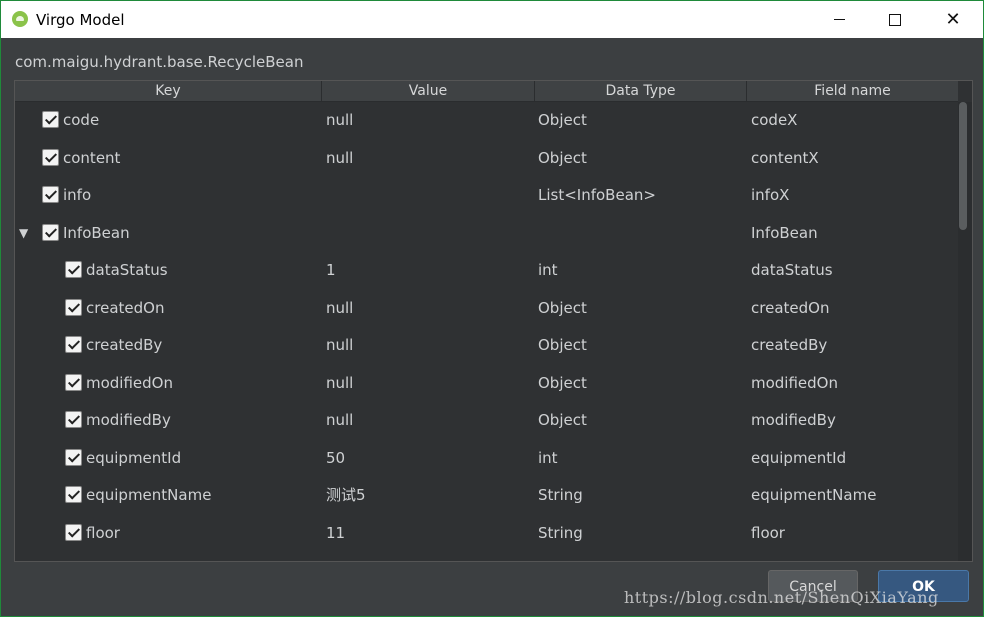 The width and height of the screenshot is (984, 617). I want to click on cell-key: dataStatus, so click(168, 270).